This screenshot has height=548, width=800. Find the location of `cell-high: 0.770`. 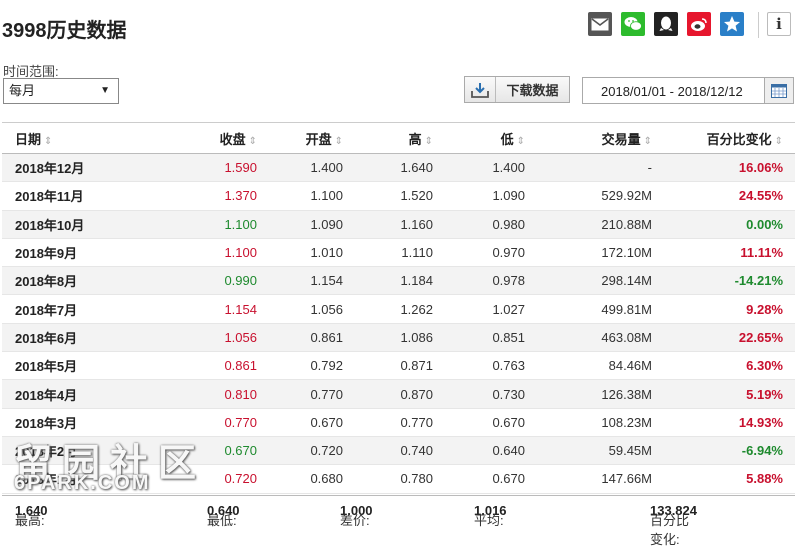

cell-high: 0.770 is located at coordinates (400, 422).